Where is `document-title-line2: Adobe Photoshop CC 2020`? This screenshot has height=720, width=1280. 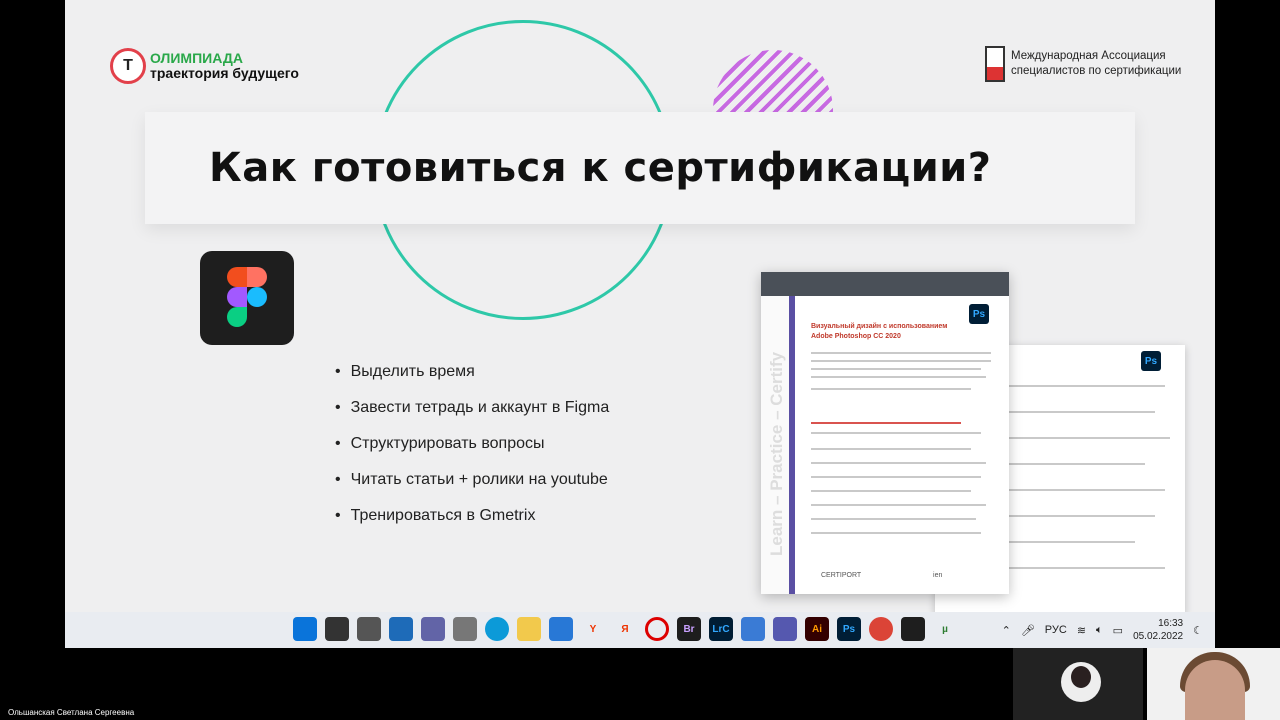 document-title-line2: Adobe Photoshop CC 2020 is located at coordinates (856, 336).